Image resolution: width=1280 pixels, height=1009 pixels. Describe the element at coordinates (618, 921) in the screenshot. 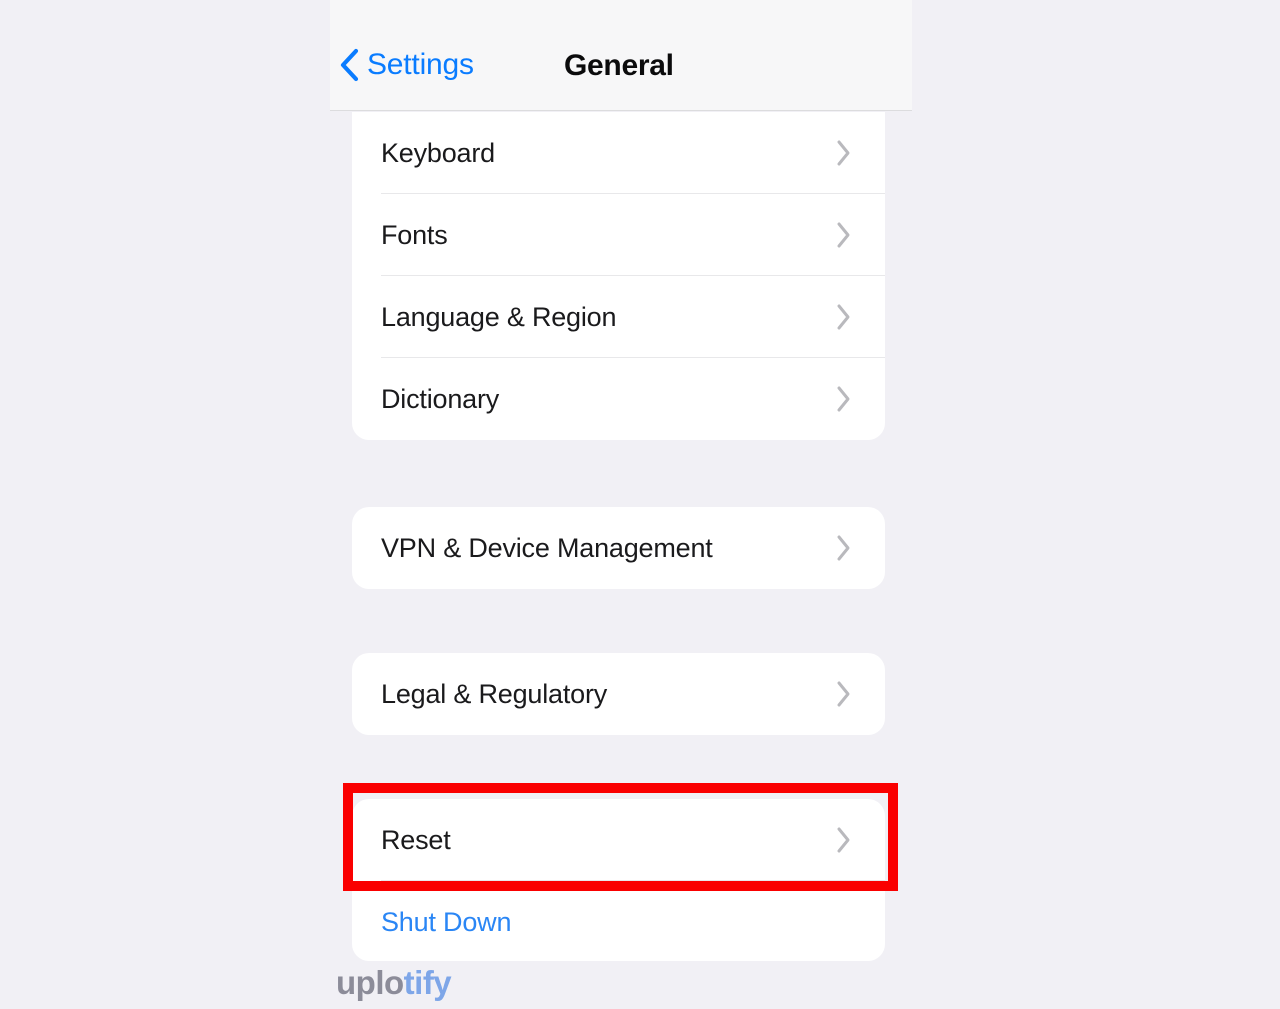

I see `list-item-shut-down: Shut Down` at that location.